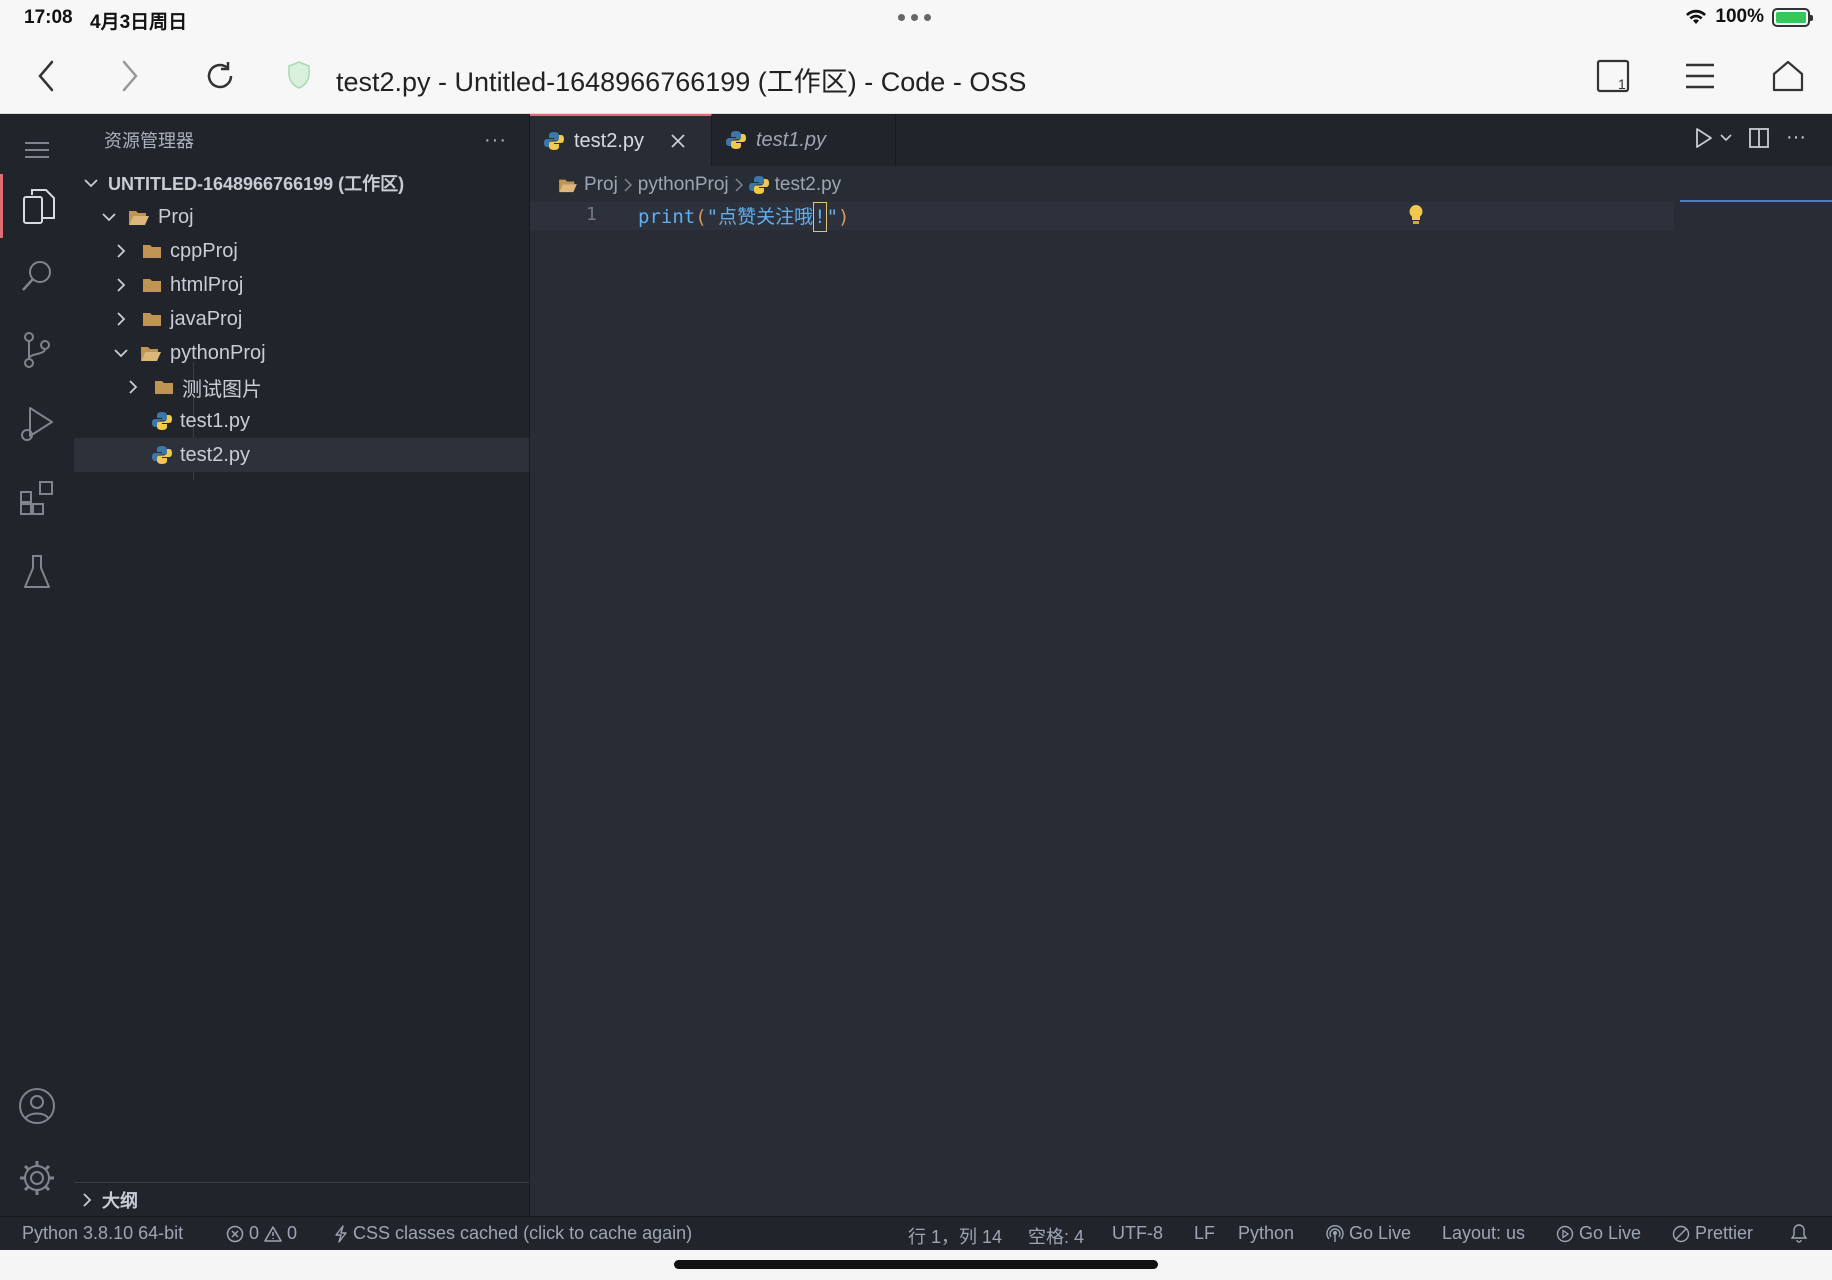 The image size is (1832, 1280). I want to click on battery-percent: 100%, so click(1739, 16).